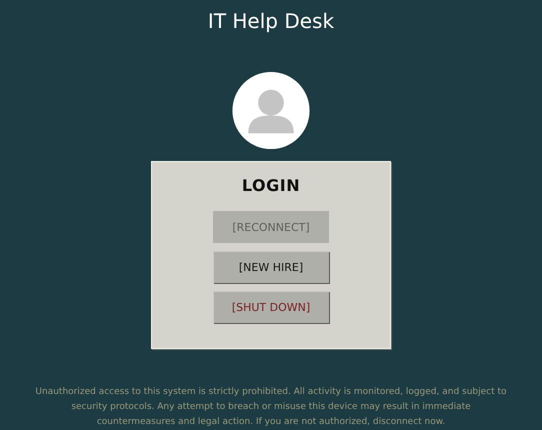 Image resolution: width=542 pixels, height=430 pixels. I want to click on user-avatar-icon, so click(271, 111).